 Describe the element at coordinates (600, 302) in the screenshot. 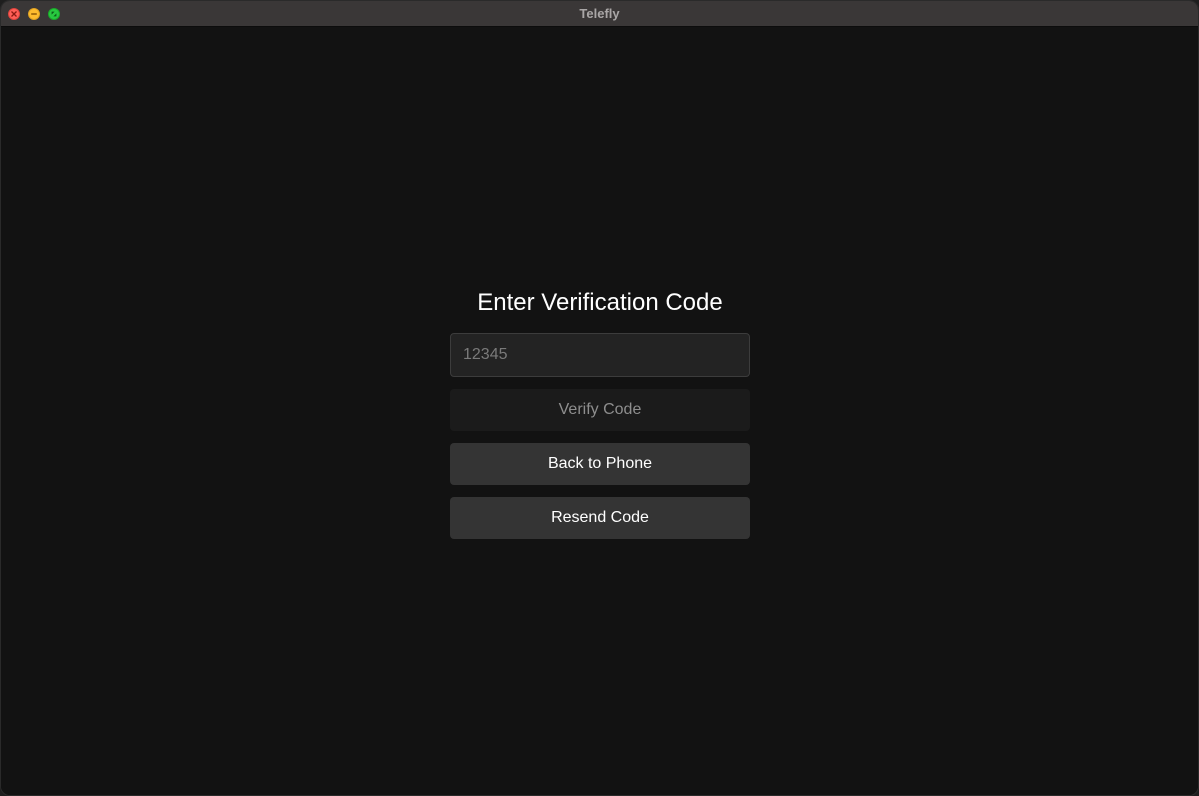

I see `page-title: Enter Verification Code` at that location.